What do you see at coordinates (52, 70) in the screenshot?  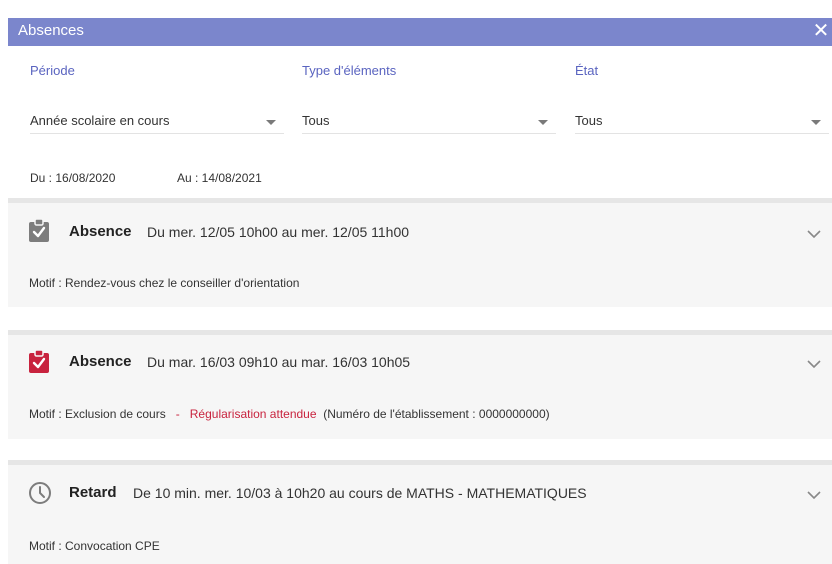 I see `periode-label: Période` at bounding box center [52, 70].